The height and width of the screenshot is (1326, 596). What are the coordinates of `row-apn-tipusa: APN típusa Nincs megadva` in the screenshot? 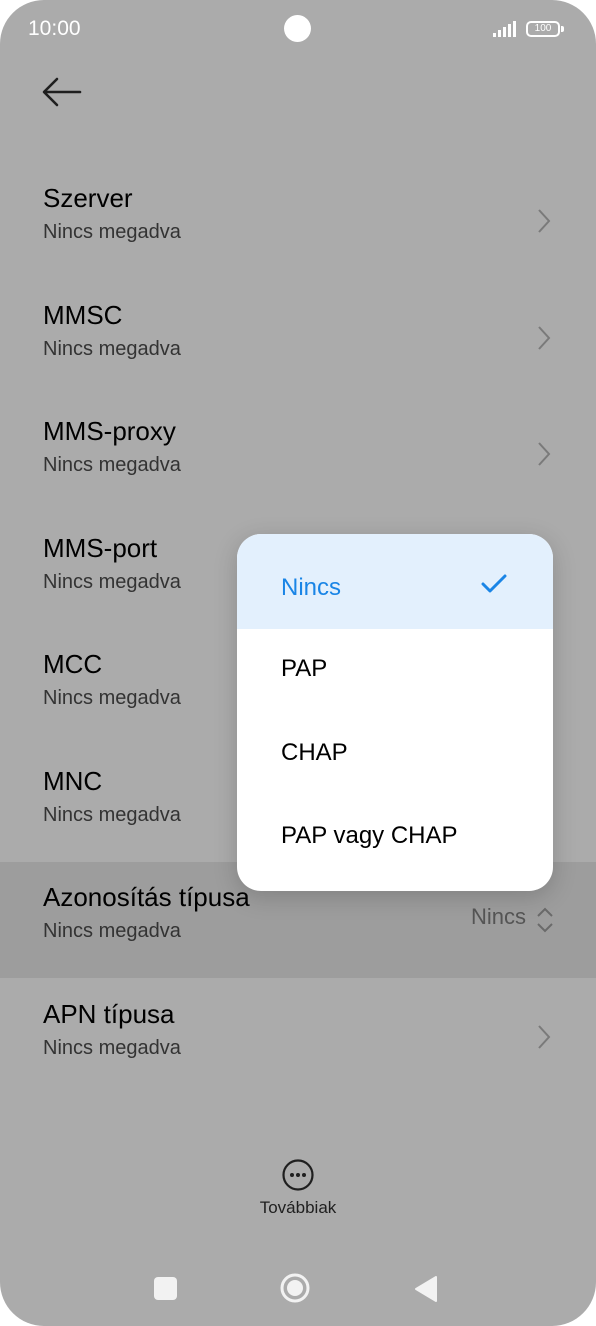 It's located at (298, 1037).